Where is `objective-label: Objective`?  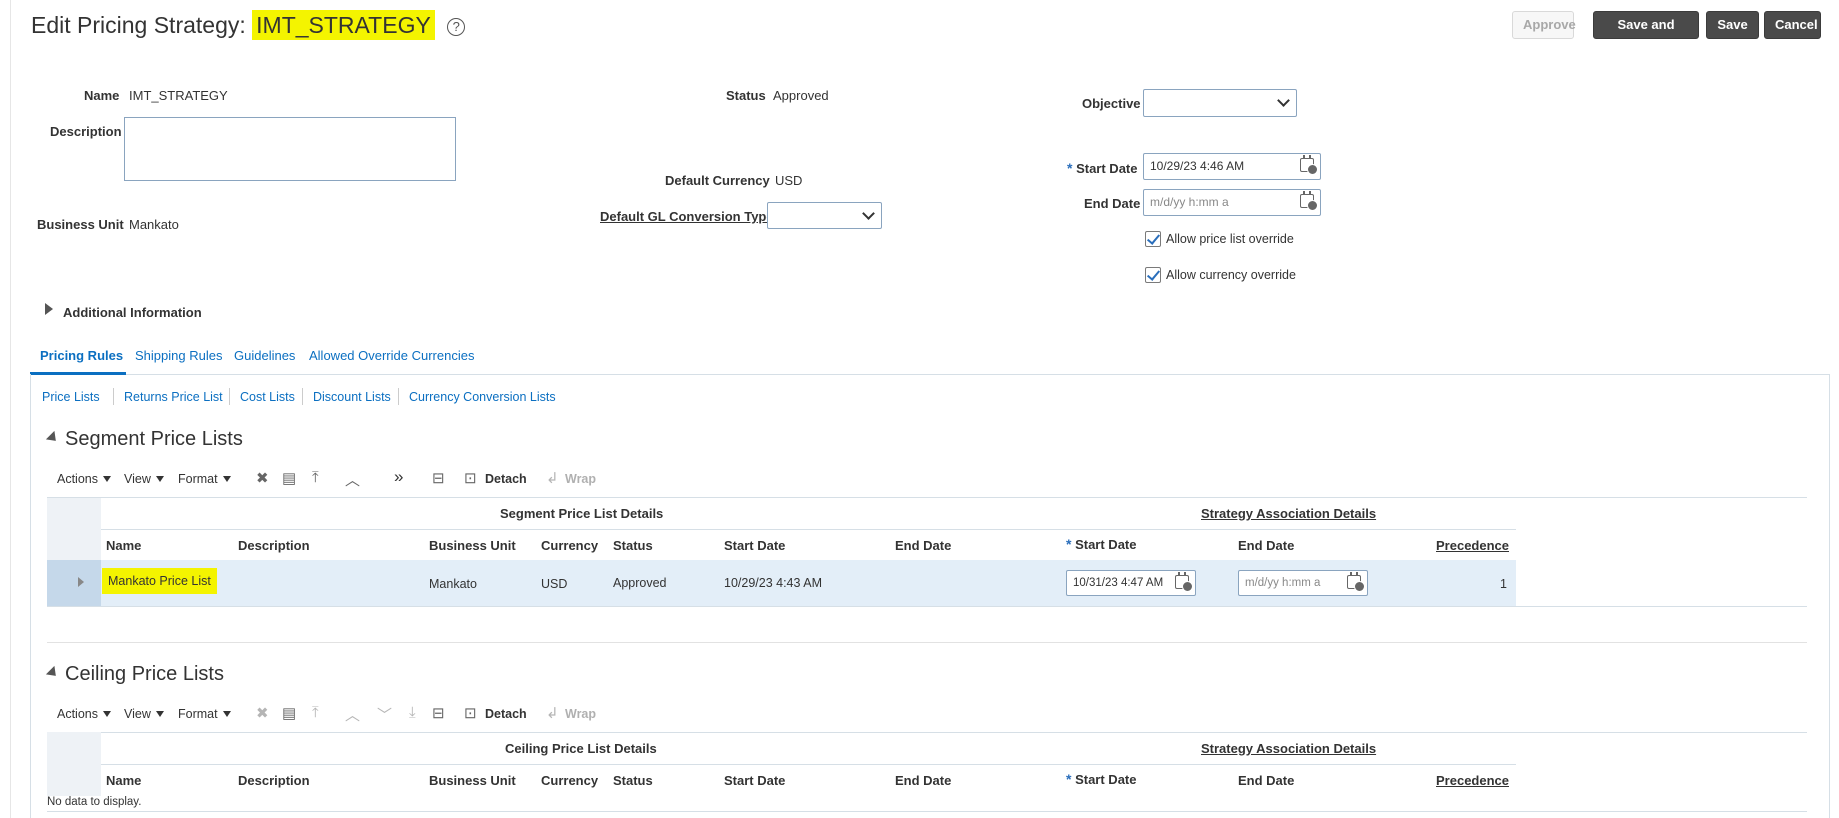 objective-label: Objective is located at coordinates (1111, 103).